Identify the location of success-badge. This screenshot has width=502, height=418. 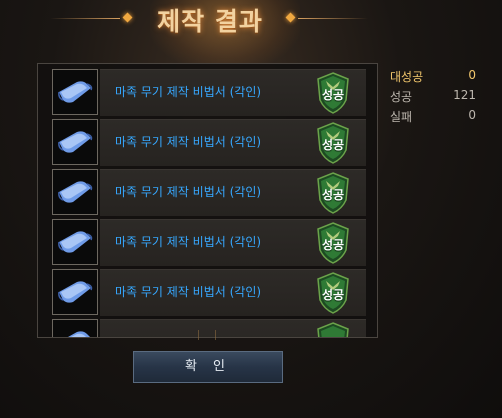
(333, 329).